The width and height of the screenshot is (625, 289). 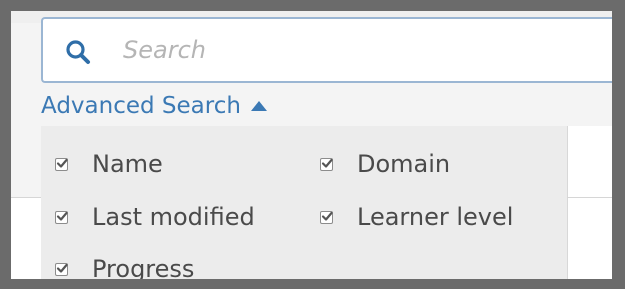 I want to click on filter-label-last-modified: Last modified, so click(x=173, y=217).